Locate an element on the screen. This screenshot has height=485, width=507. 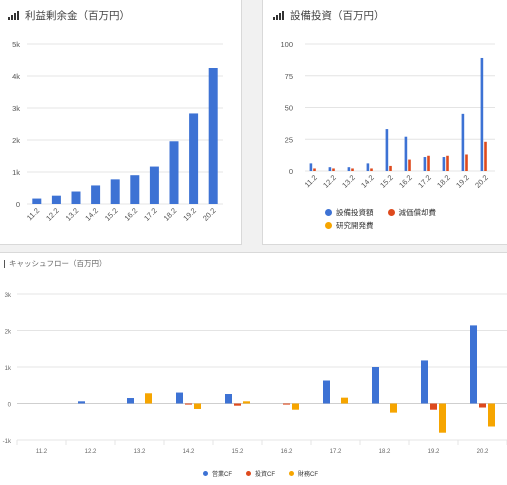
bar-series-1-19.2 is located at coordinates (463, 142).